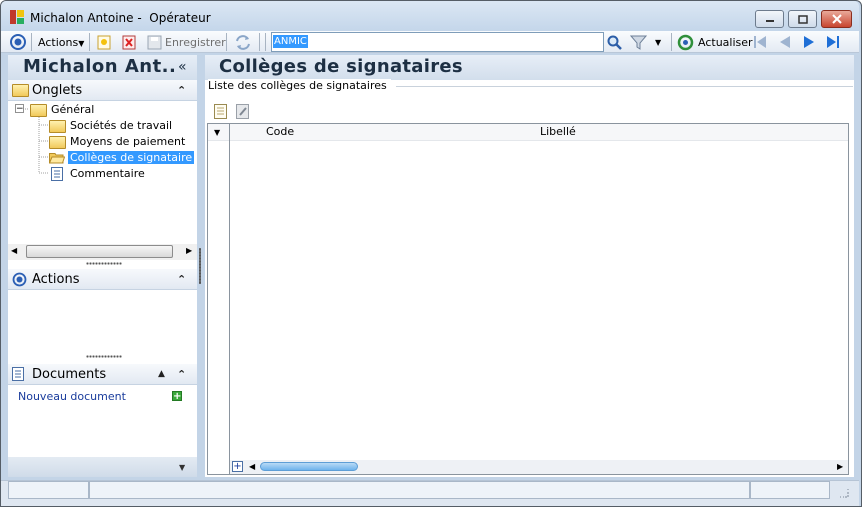 This screenshot has height=507, width=862. Describe the element at coordinates (437, 42) in the screenshot. I see `search-input` at that location.